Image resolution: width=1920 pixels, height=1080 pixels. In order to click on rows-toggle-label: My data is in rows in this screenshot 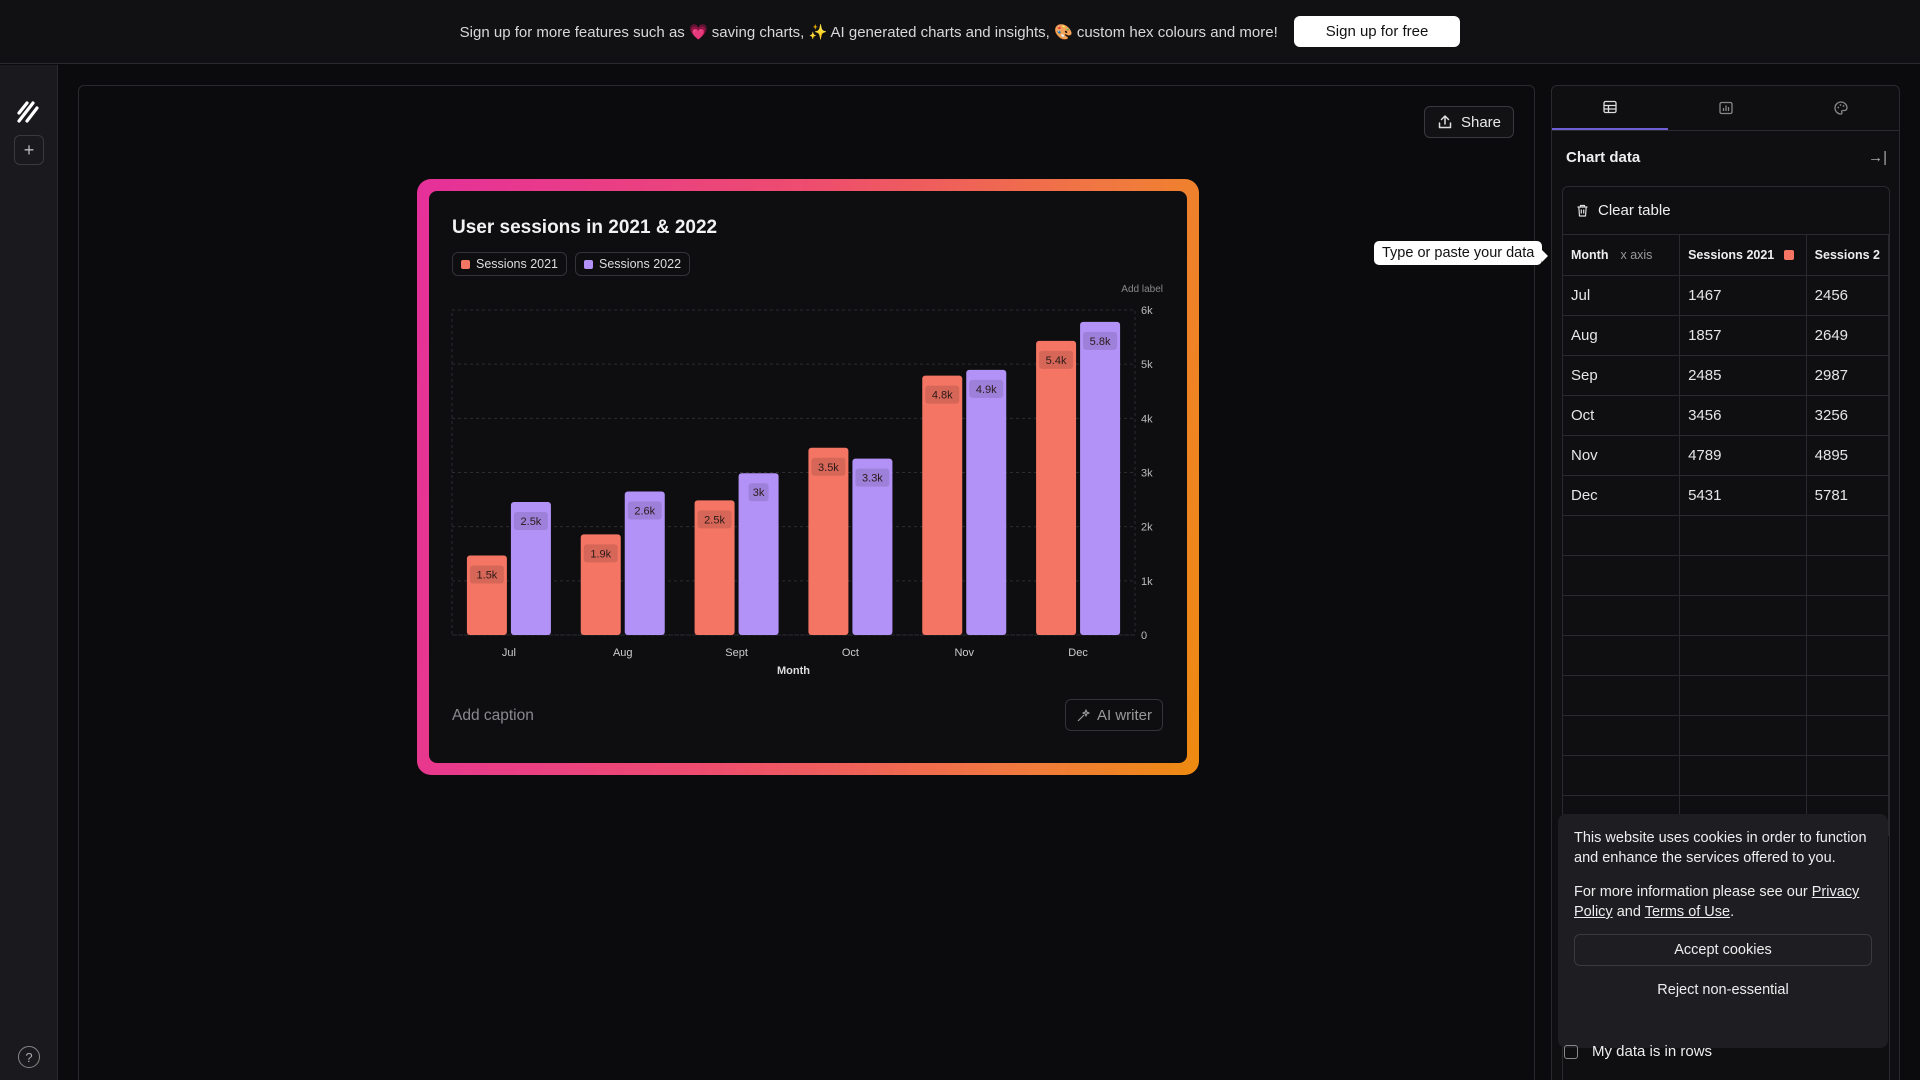, I will do `click(1652, 1051)`.